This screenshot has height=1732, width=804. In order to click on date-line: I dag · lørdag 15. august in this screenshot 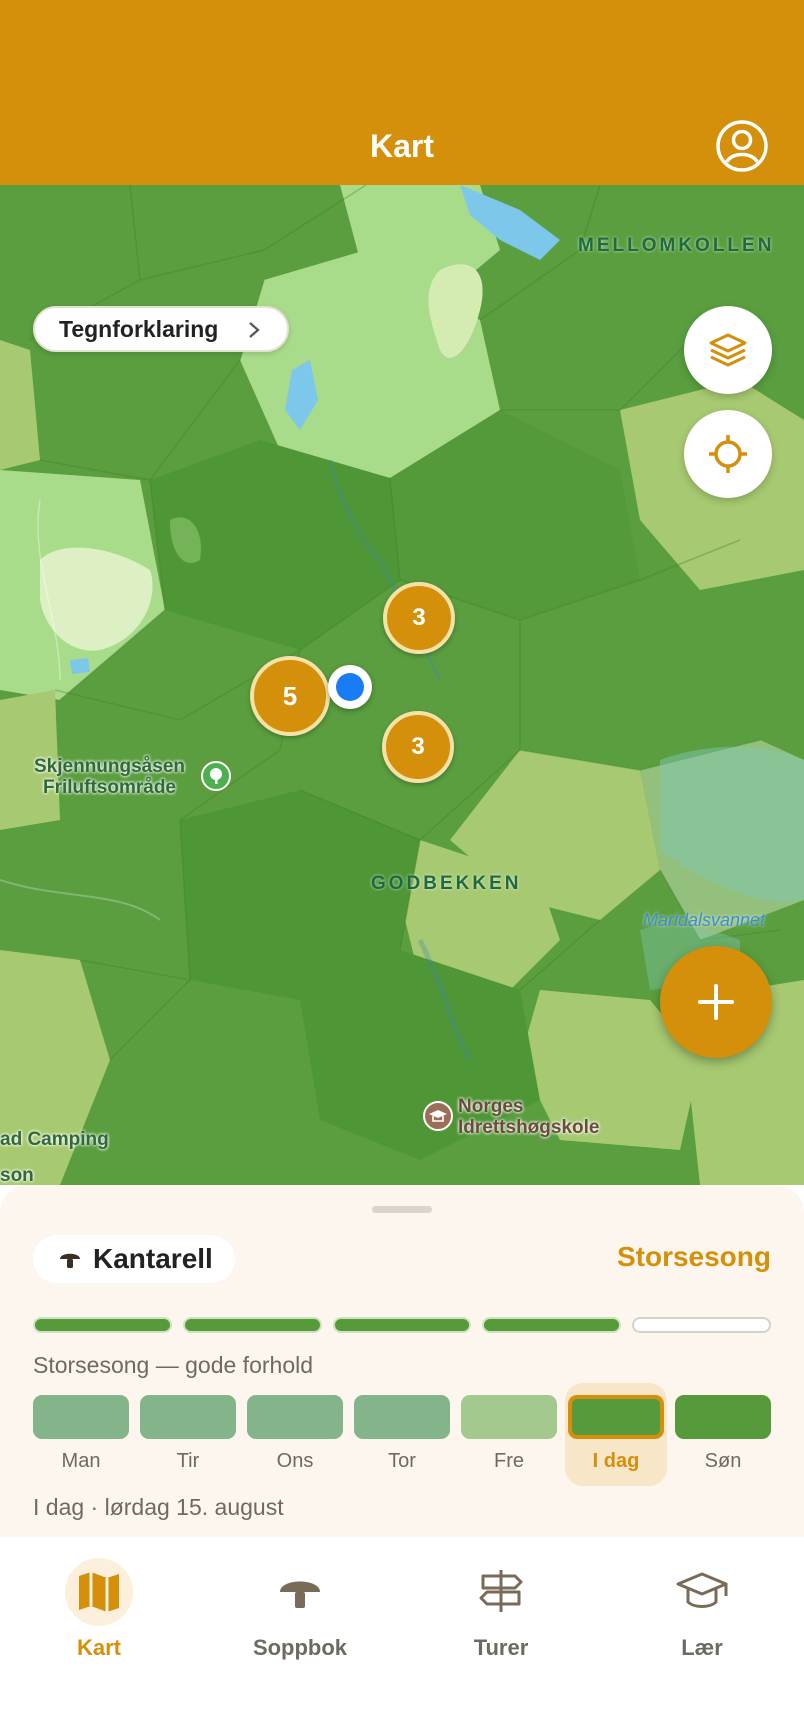, I will do `click(158, 1507)`.